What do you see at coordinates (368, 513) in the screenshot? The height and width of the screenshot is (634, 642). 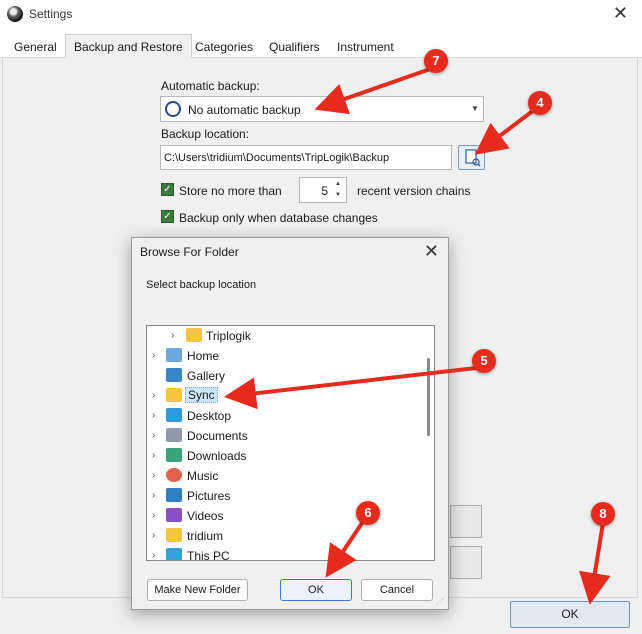 I see `callout-6: 6` at bounding box center [368, 513].